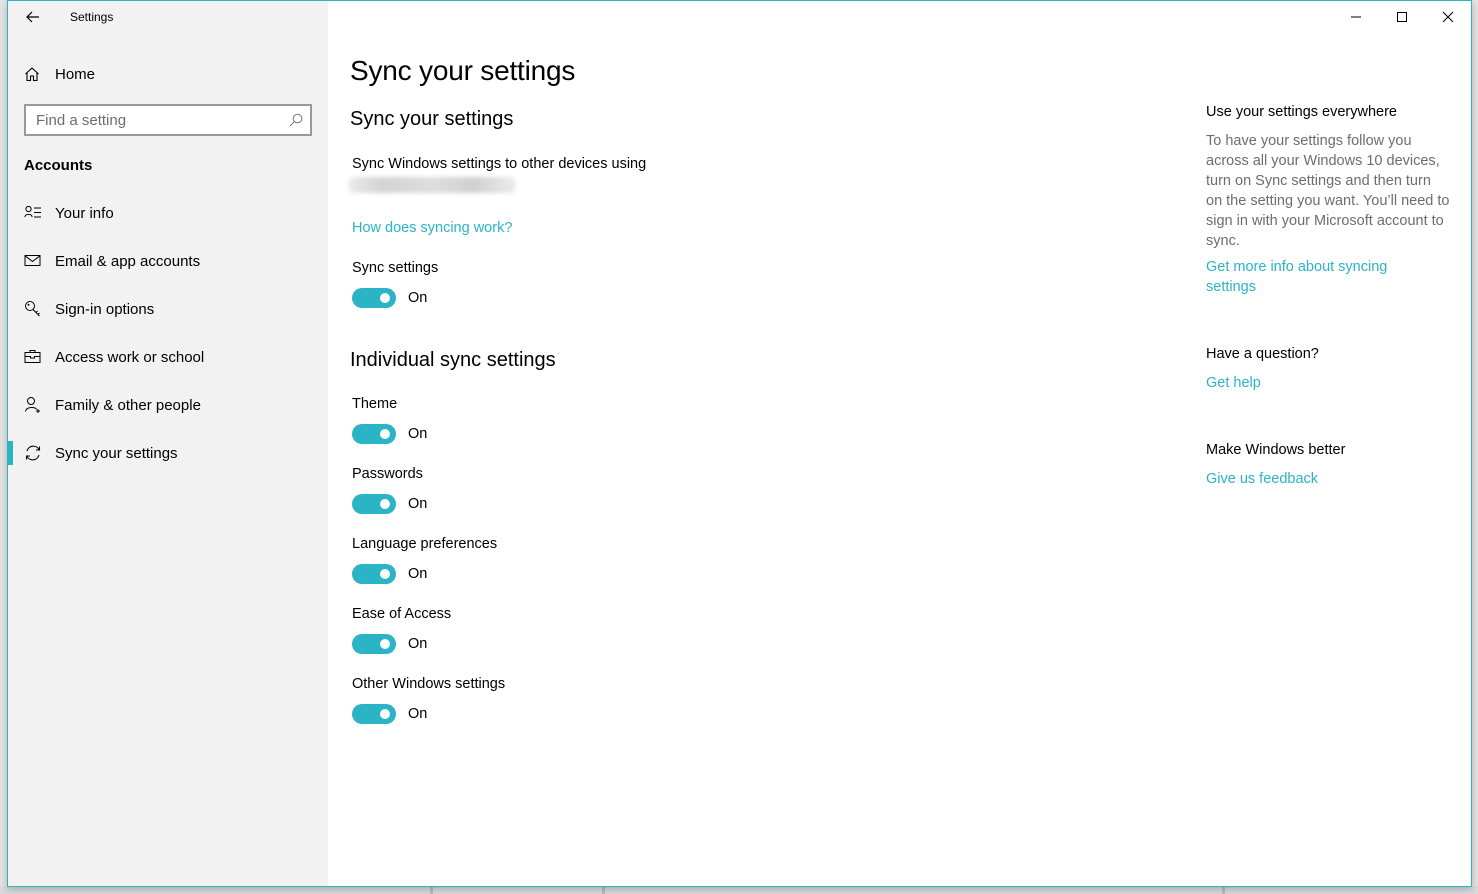  I want to click on individual-section-heading: Individual sync settings, so click(453, 360).